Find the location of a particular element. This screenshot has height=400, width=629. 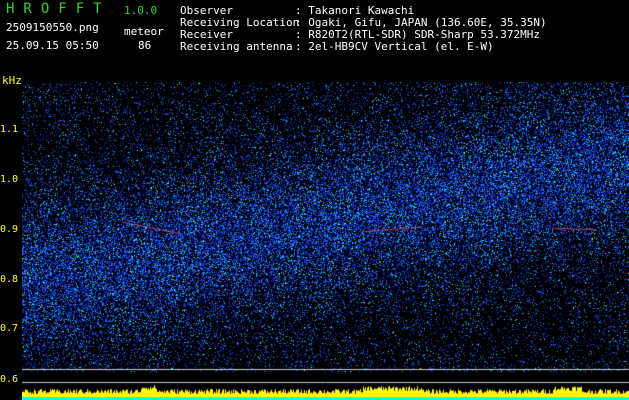

y-tick-1-0: 1.0 is located at coordinates (9, 179).